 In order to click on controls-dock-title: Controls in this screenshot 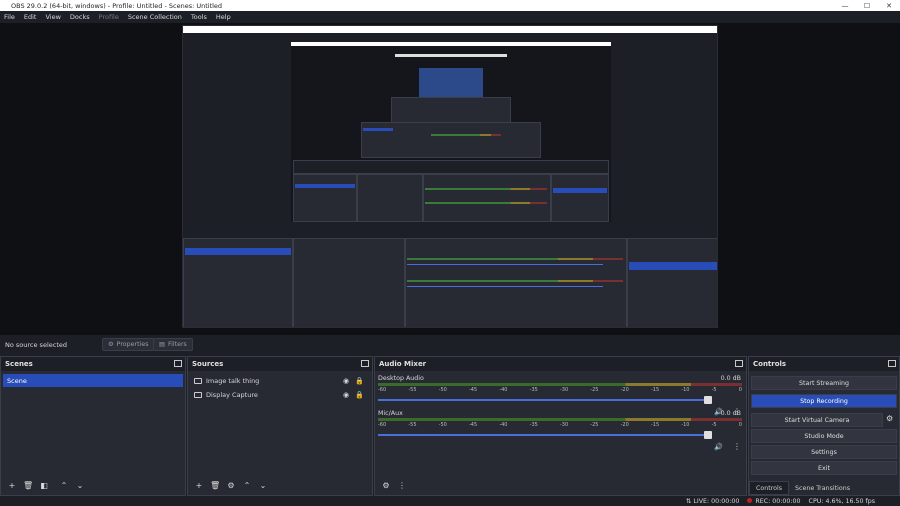, I will do `click(824, 364)`.